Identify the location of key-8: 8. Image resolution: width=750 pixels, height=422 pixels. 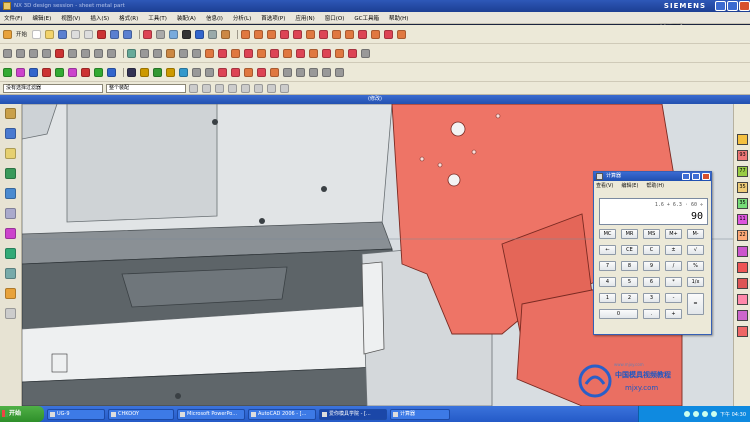
(629, 266).